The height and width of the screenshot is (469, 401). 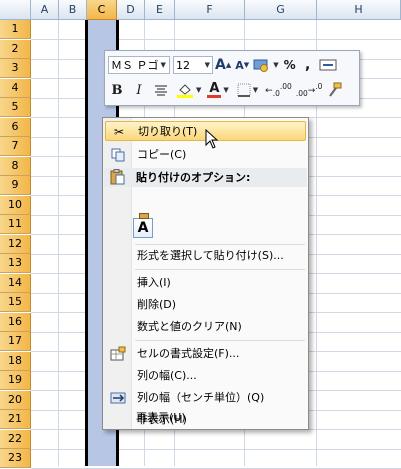 I want to click on borders-button: ▼, so click(x=247, y=90).